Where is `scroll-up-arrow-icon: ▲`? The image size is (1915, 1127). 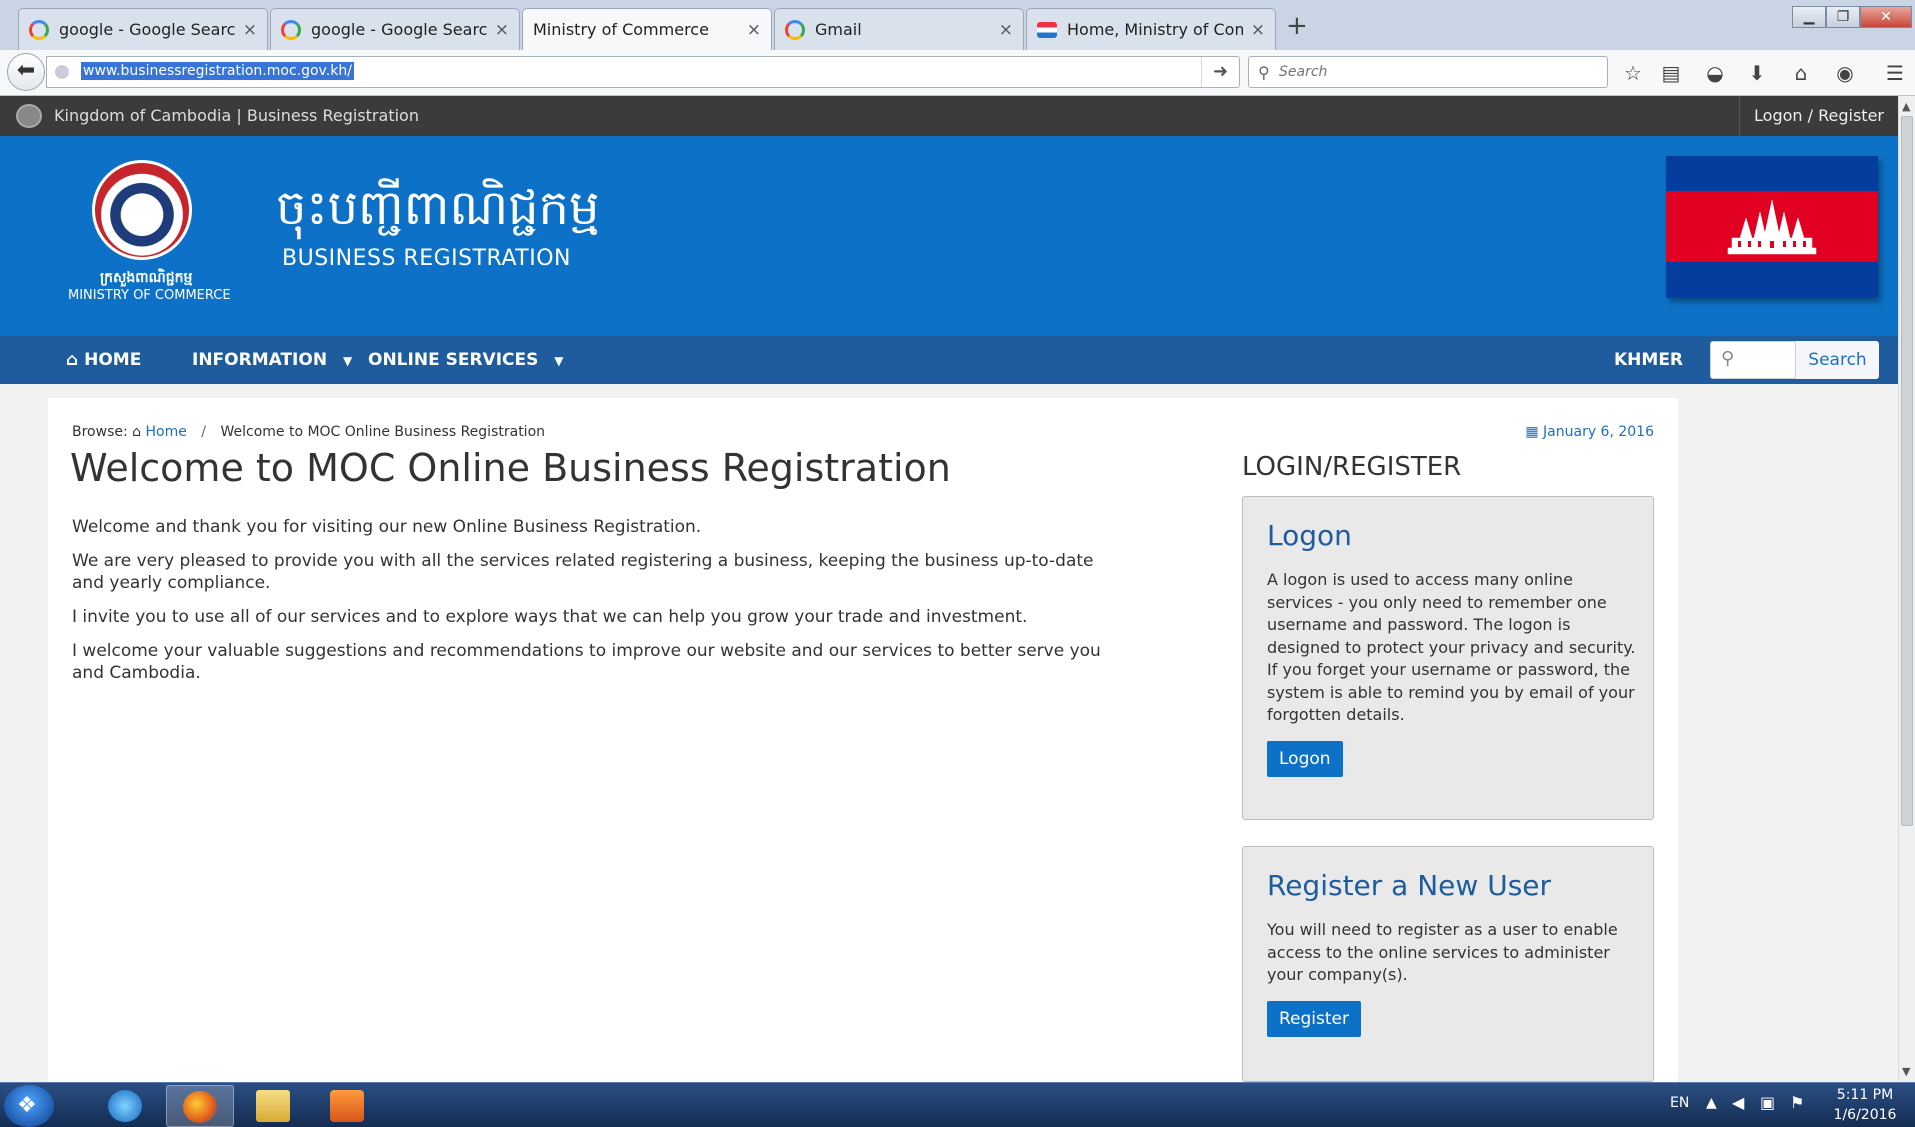
scroll-up-arrow-icon: ▲ is located at coordinates (1906, 106).